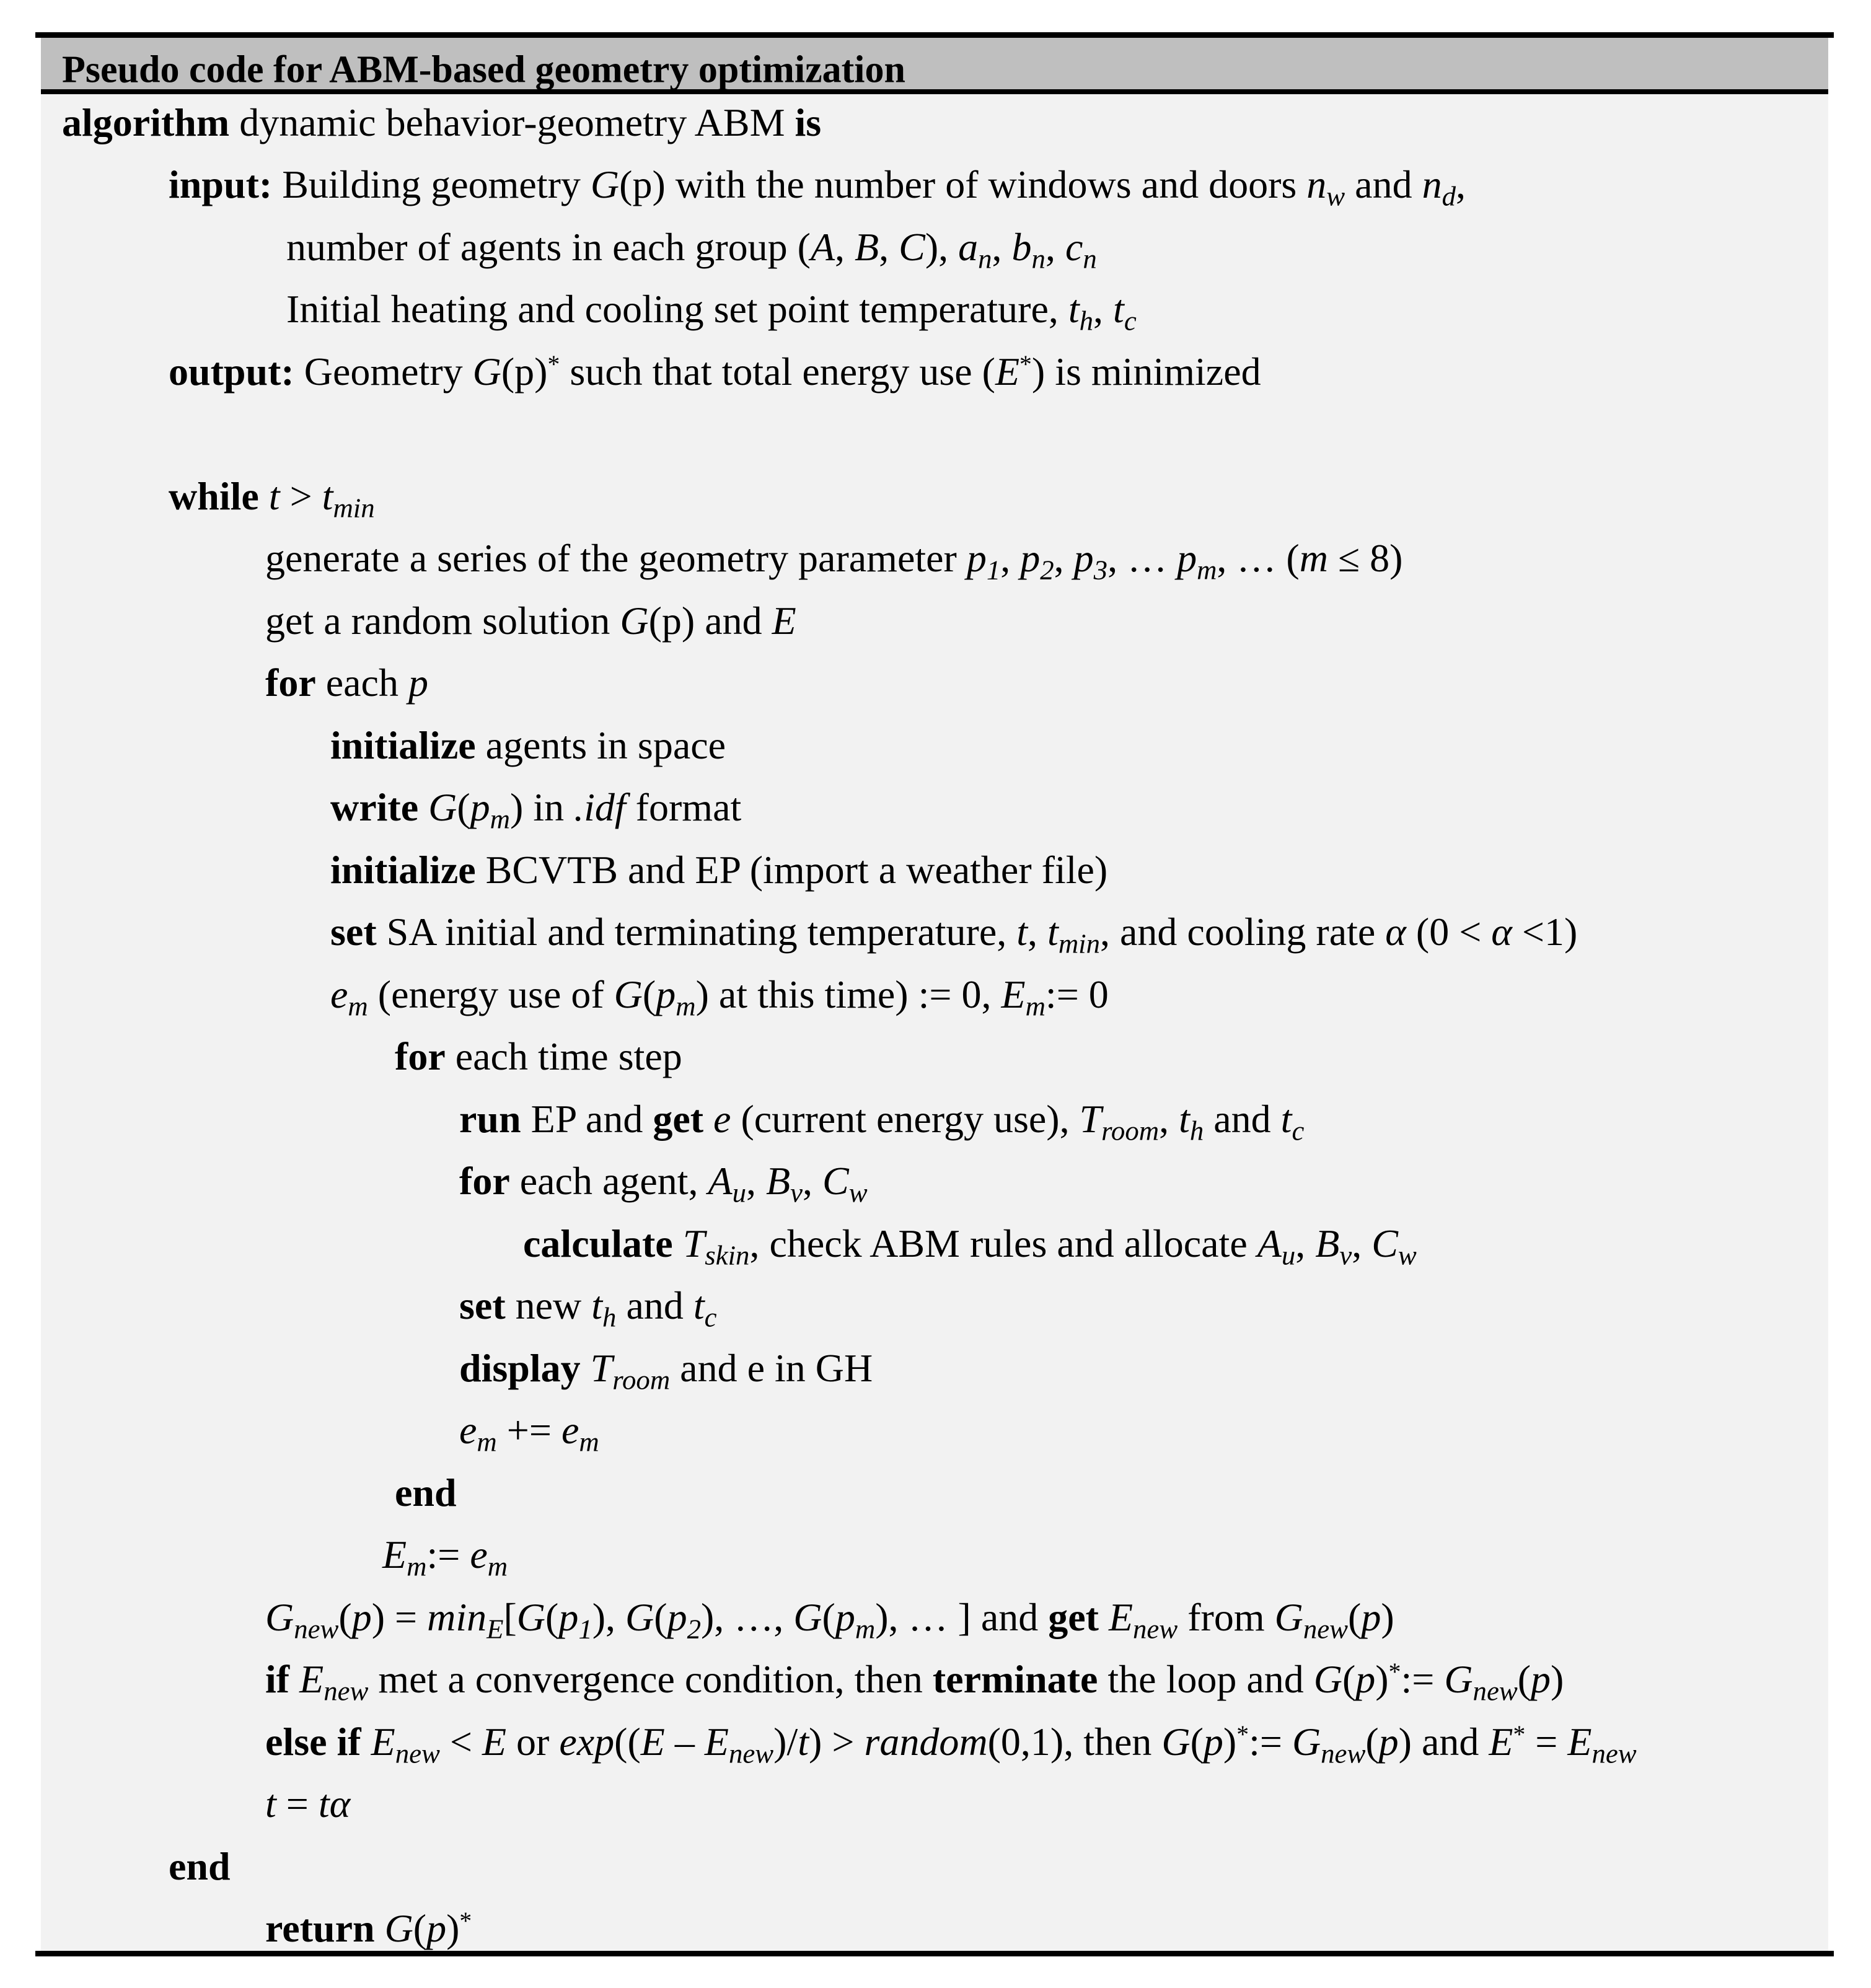 The height and width of the screenshot is (1988, 1871). I want to click on code-keyword: set, so click(483, 1305).